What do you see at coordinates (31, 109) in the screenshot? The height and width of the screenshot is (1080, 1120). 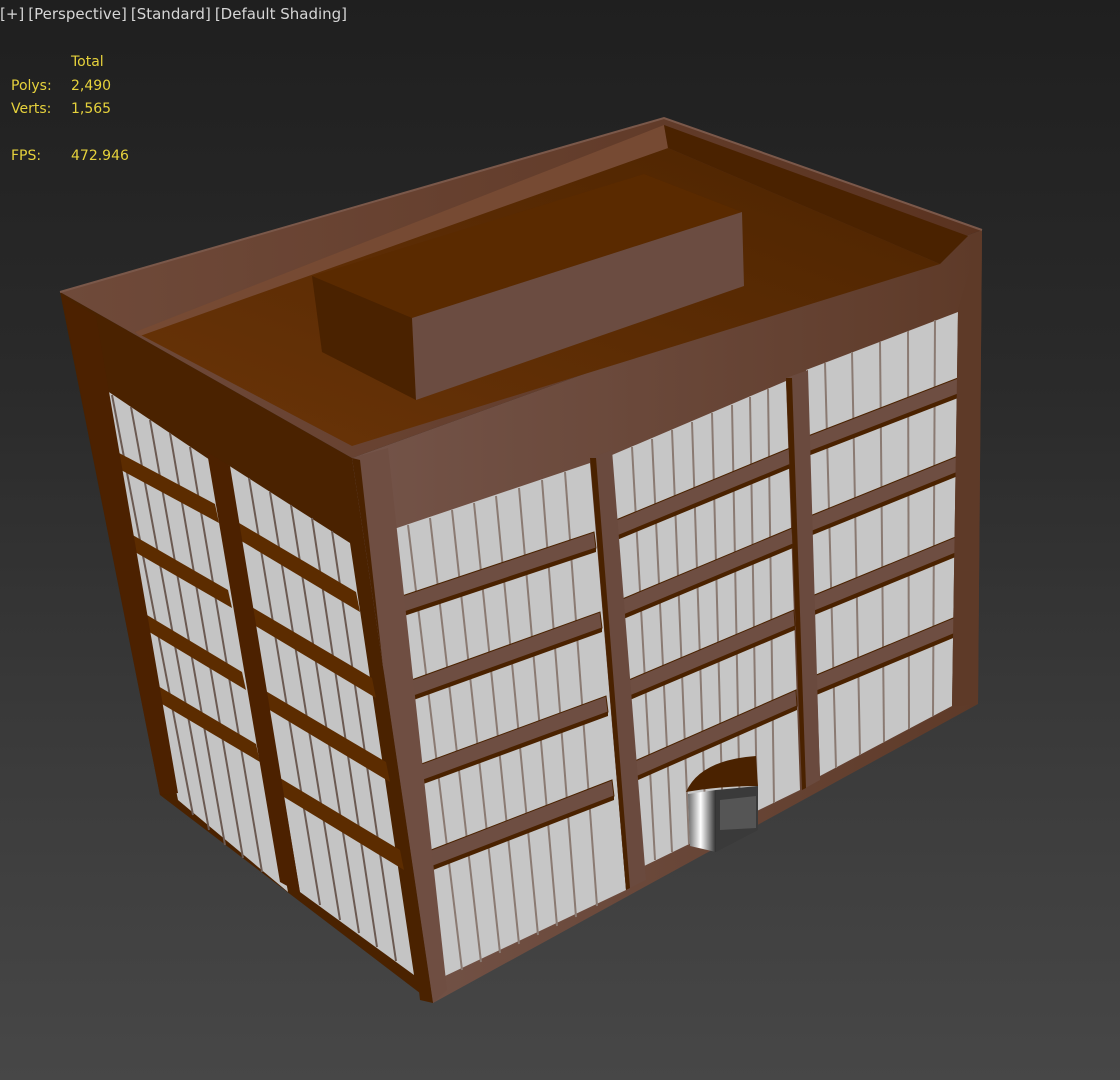 I see `stats-verts-label: Verts:` at bounding box center [31, 109].